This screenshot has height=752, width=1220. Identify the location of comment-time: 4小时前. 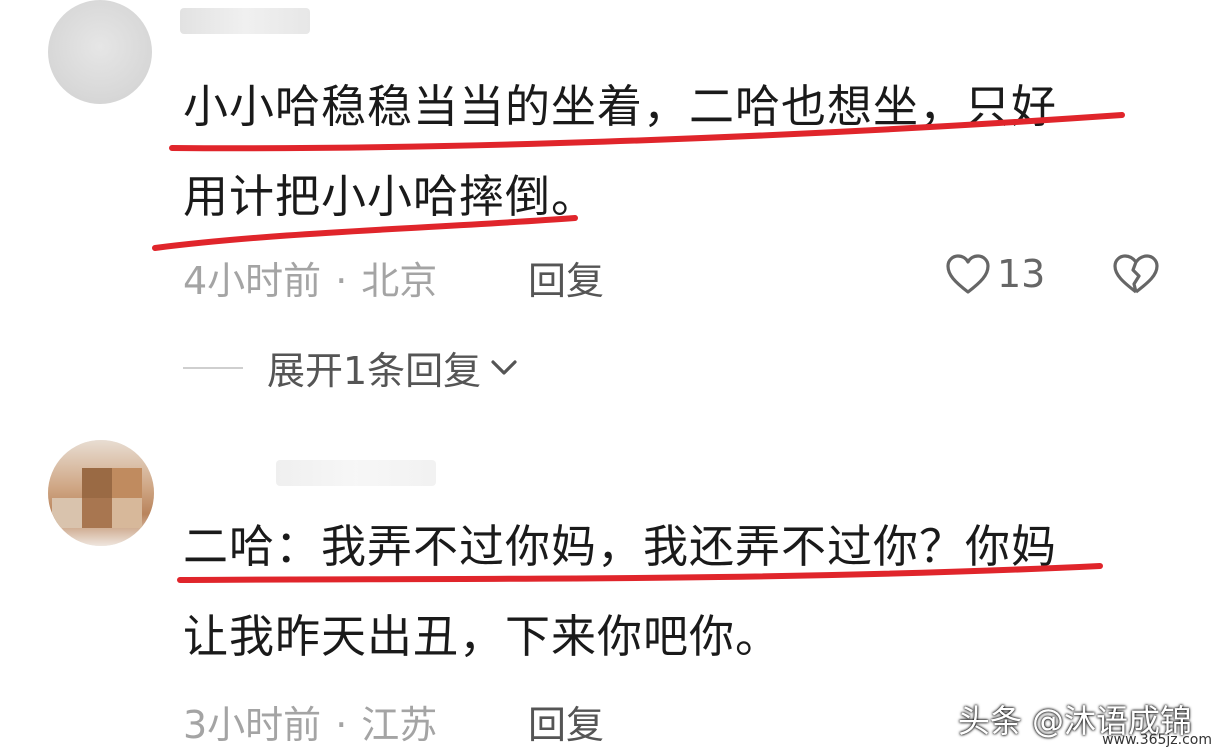
(252, 281).